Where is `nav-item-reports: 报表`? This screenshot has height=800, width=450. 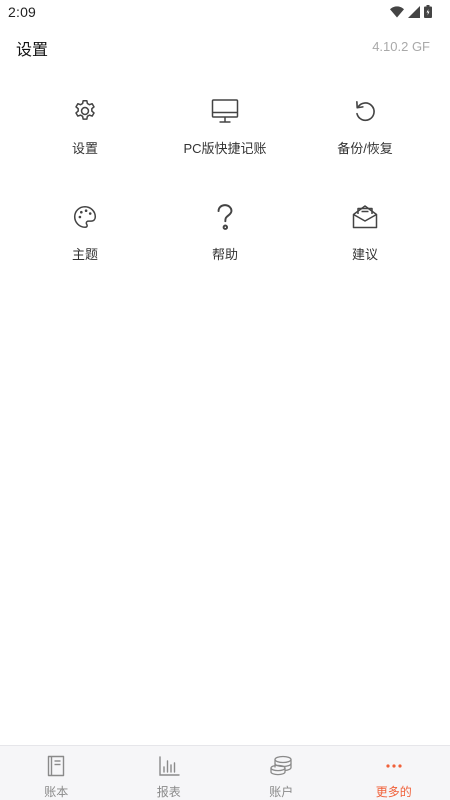 nav-item-reports: 报表 is located at coordinates (169, 773).